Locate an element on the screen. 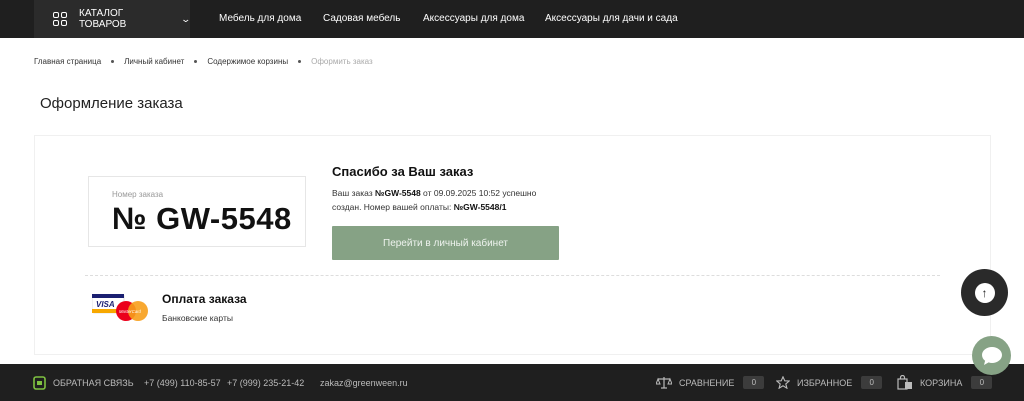 Image resolution: width=1024 pixels, height=401 pixels. feedback-label: ОБРАТНАЯ СВЯЗЬ is located at coordinates (93, 382).